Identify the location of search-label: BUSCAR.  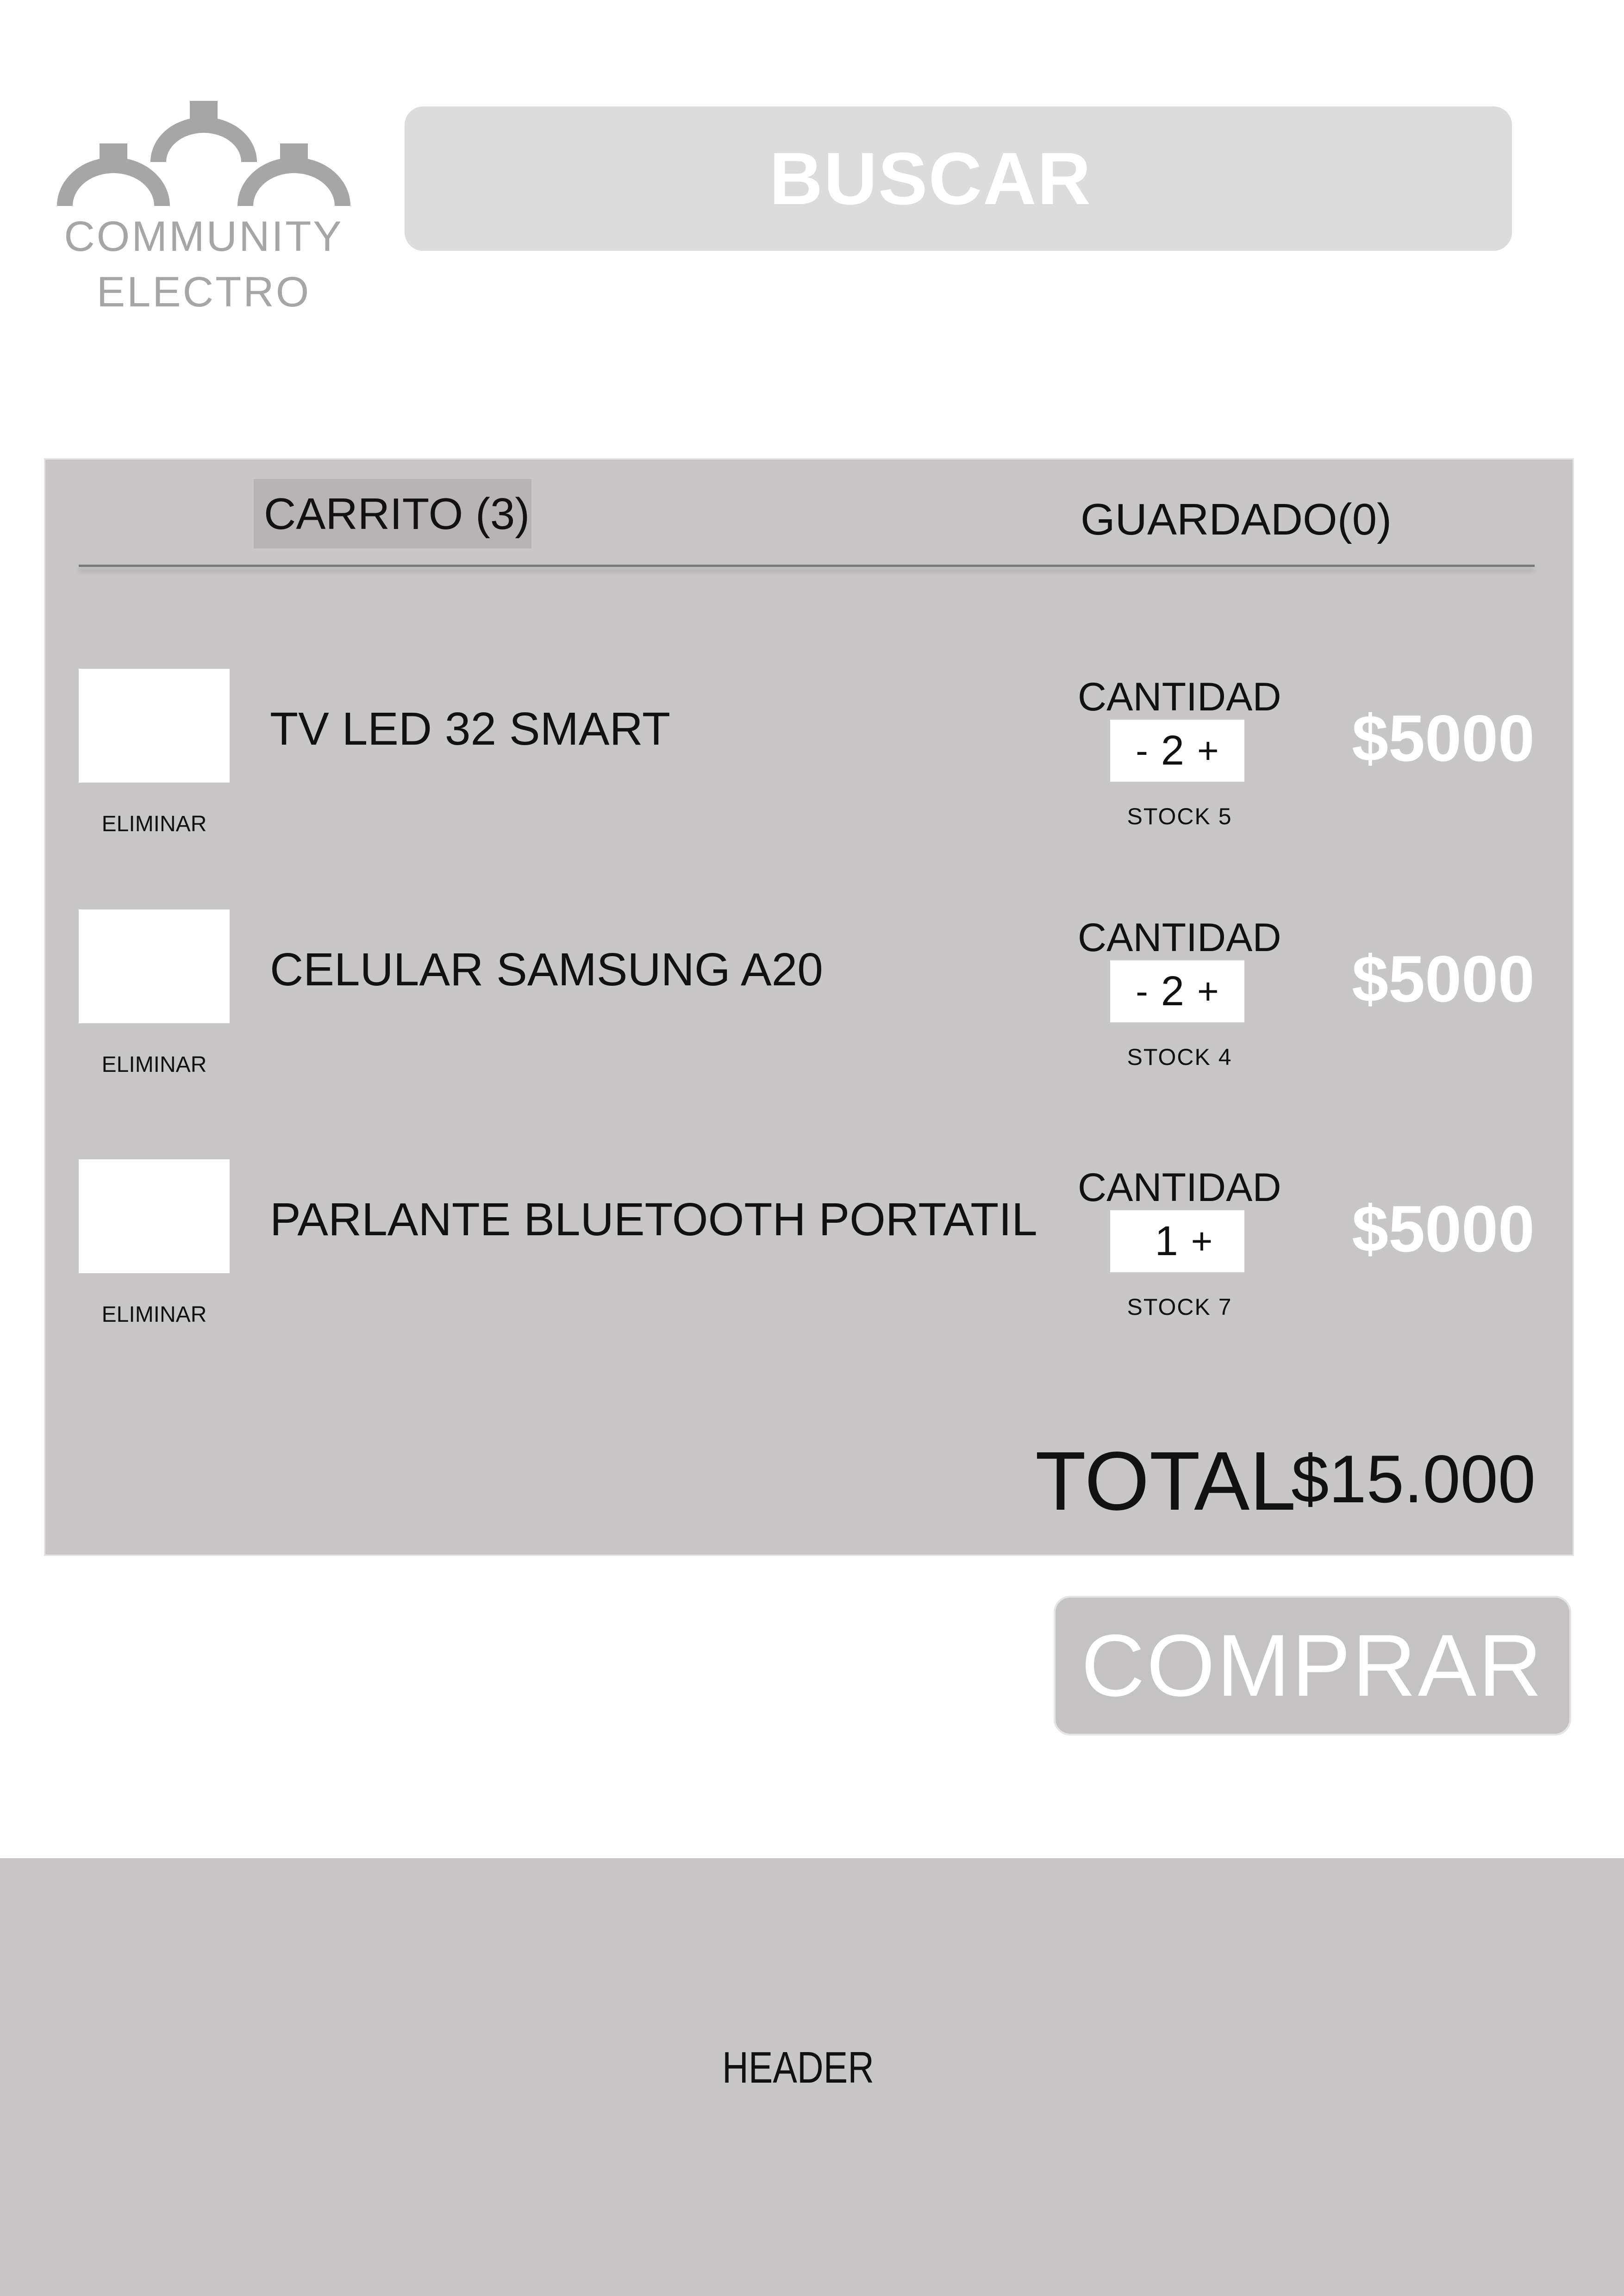
(930, 178).